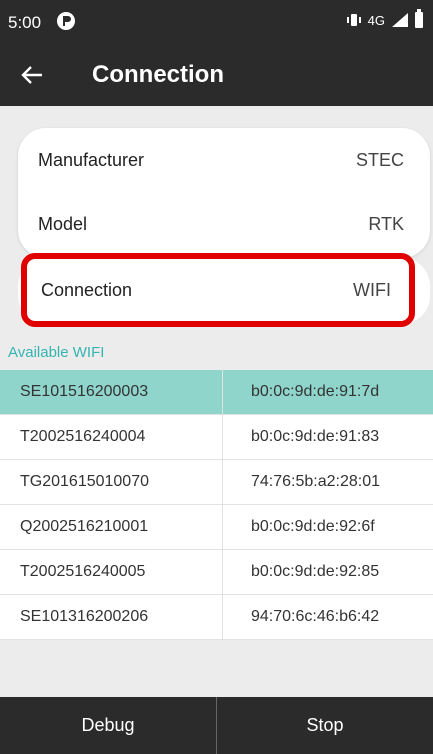 This screenshot has height=754, width=433. What do you see at coordinates (25, 22) in the screenshot?
I see `status-time: 5:00` at bounding box center [25, 22].